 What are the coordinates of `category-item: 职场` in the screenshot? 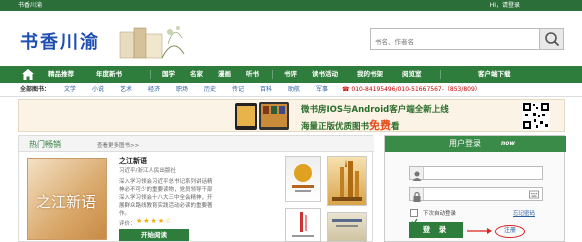 It's located at (182, 90).